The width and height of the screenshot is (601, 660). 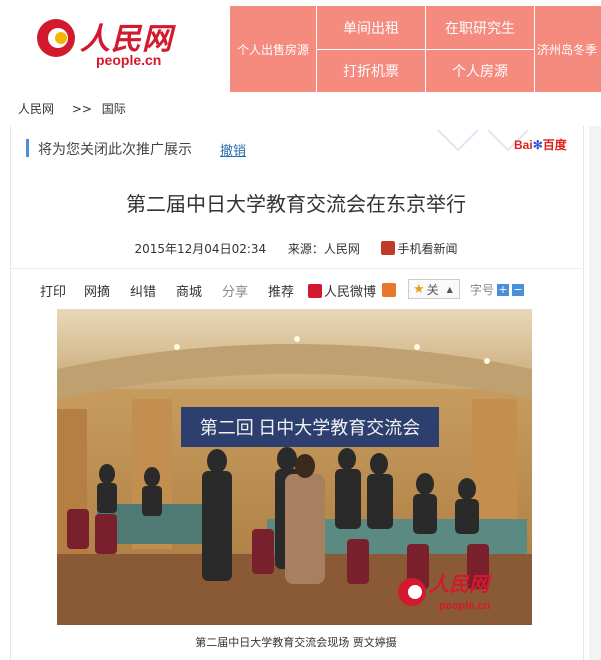 What do you see at coordinates (503, 290) in the screenshot?
I see `font-increase-button: +` at bounding box center [503, 290].